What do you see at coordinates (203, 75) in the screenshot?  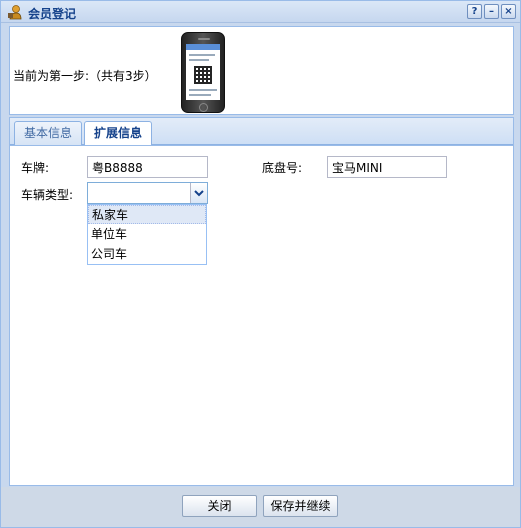 I see `qr-code-icon` at bounding box center [203, 75].